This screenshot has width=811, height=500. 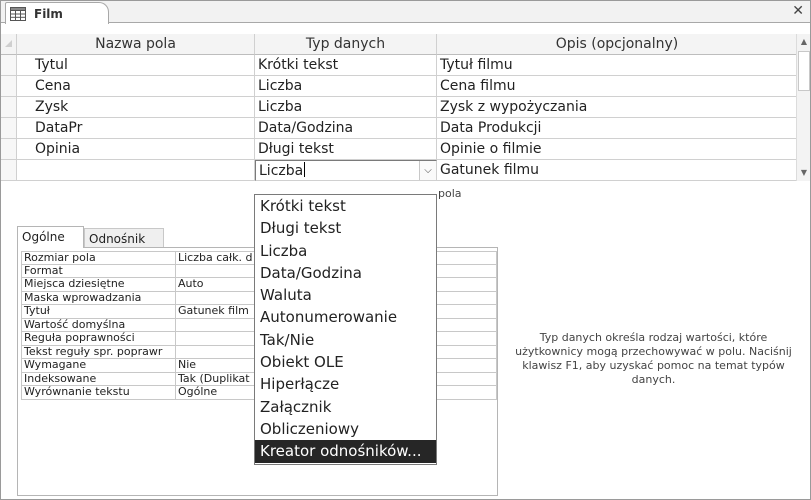 I want to click on description-cell: Data Produkcji, so click(x=617, y=128).